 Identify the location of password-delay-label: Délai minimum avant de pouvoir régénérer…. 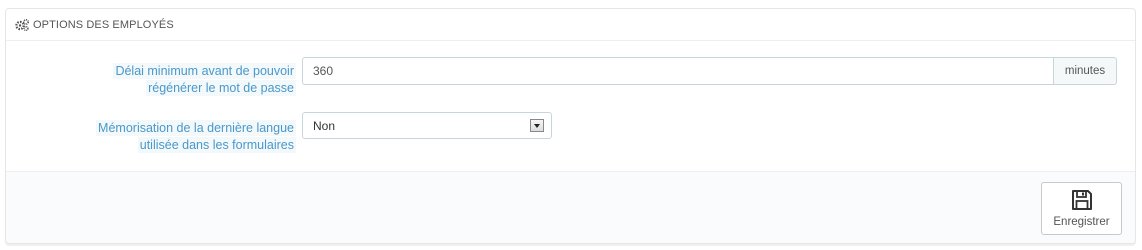
(204, 80).